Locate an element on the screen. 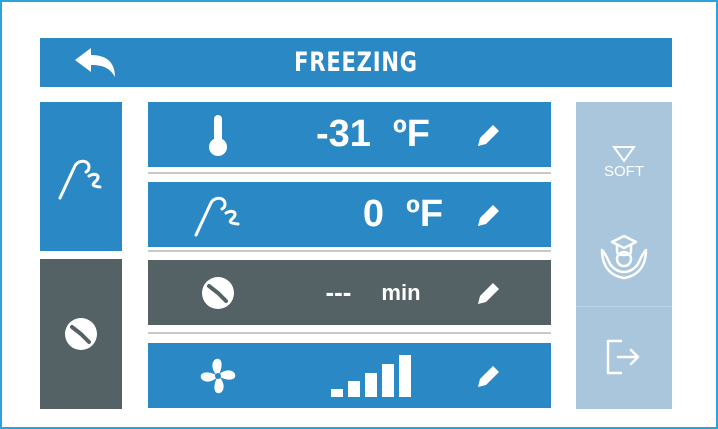 The image size is (718, 429). edit-probe-button is located at coordinates (489, 214).